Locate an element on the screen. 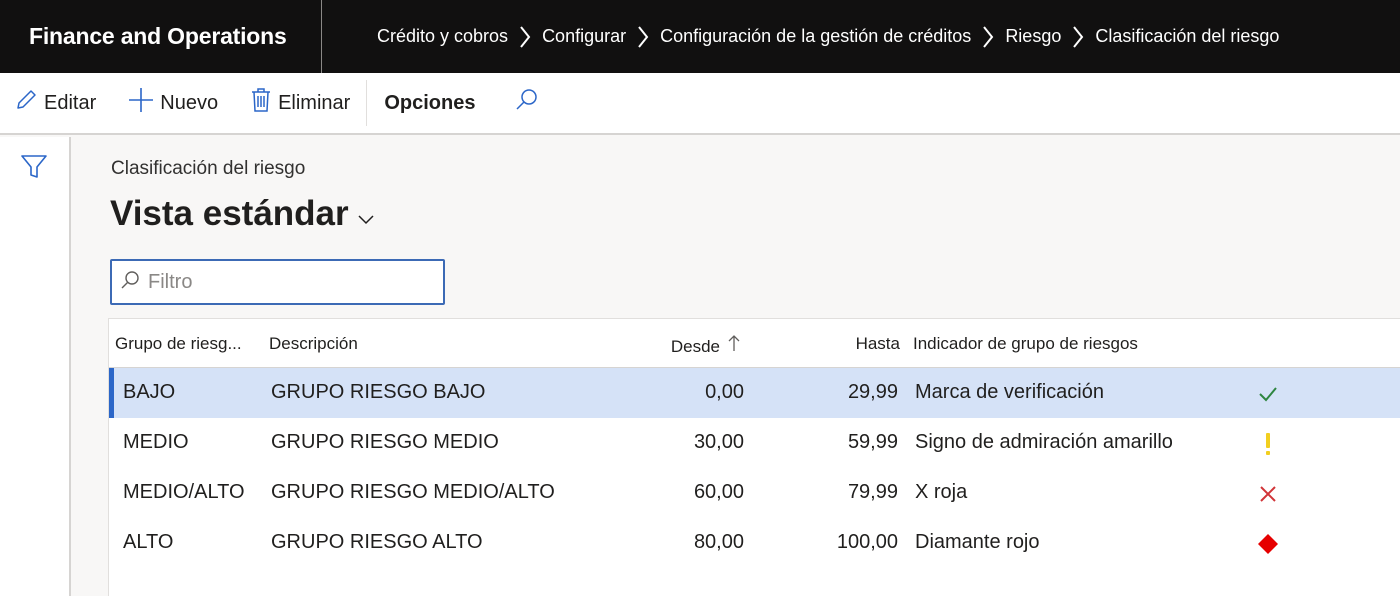 This screenshot has height=596, width=1400. cell-indicator: Diamante rojo is located at coordinates (977, 542).